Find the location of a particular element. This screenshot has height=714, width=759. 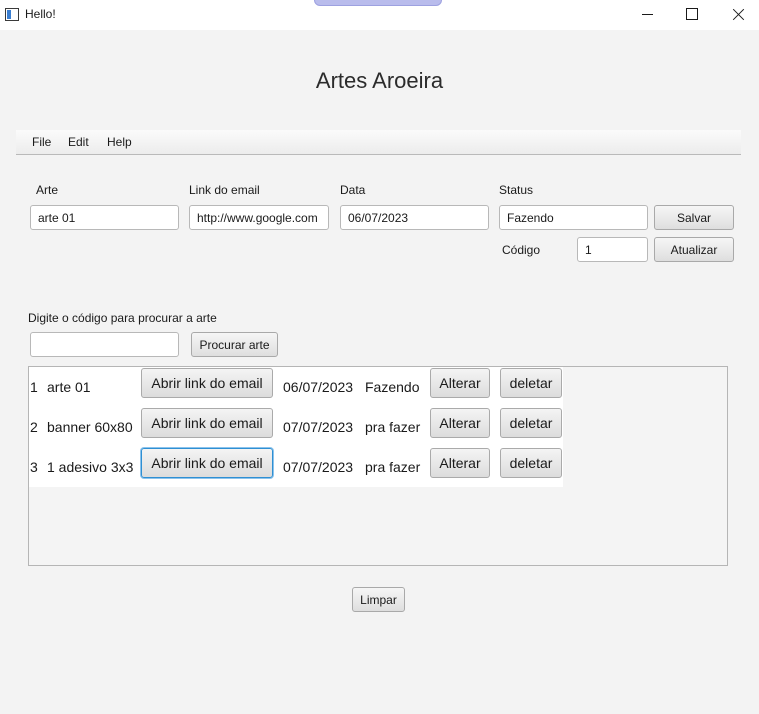

item-id: 2 is located at coordinates (34, 427).